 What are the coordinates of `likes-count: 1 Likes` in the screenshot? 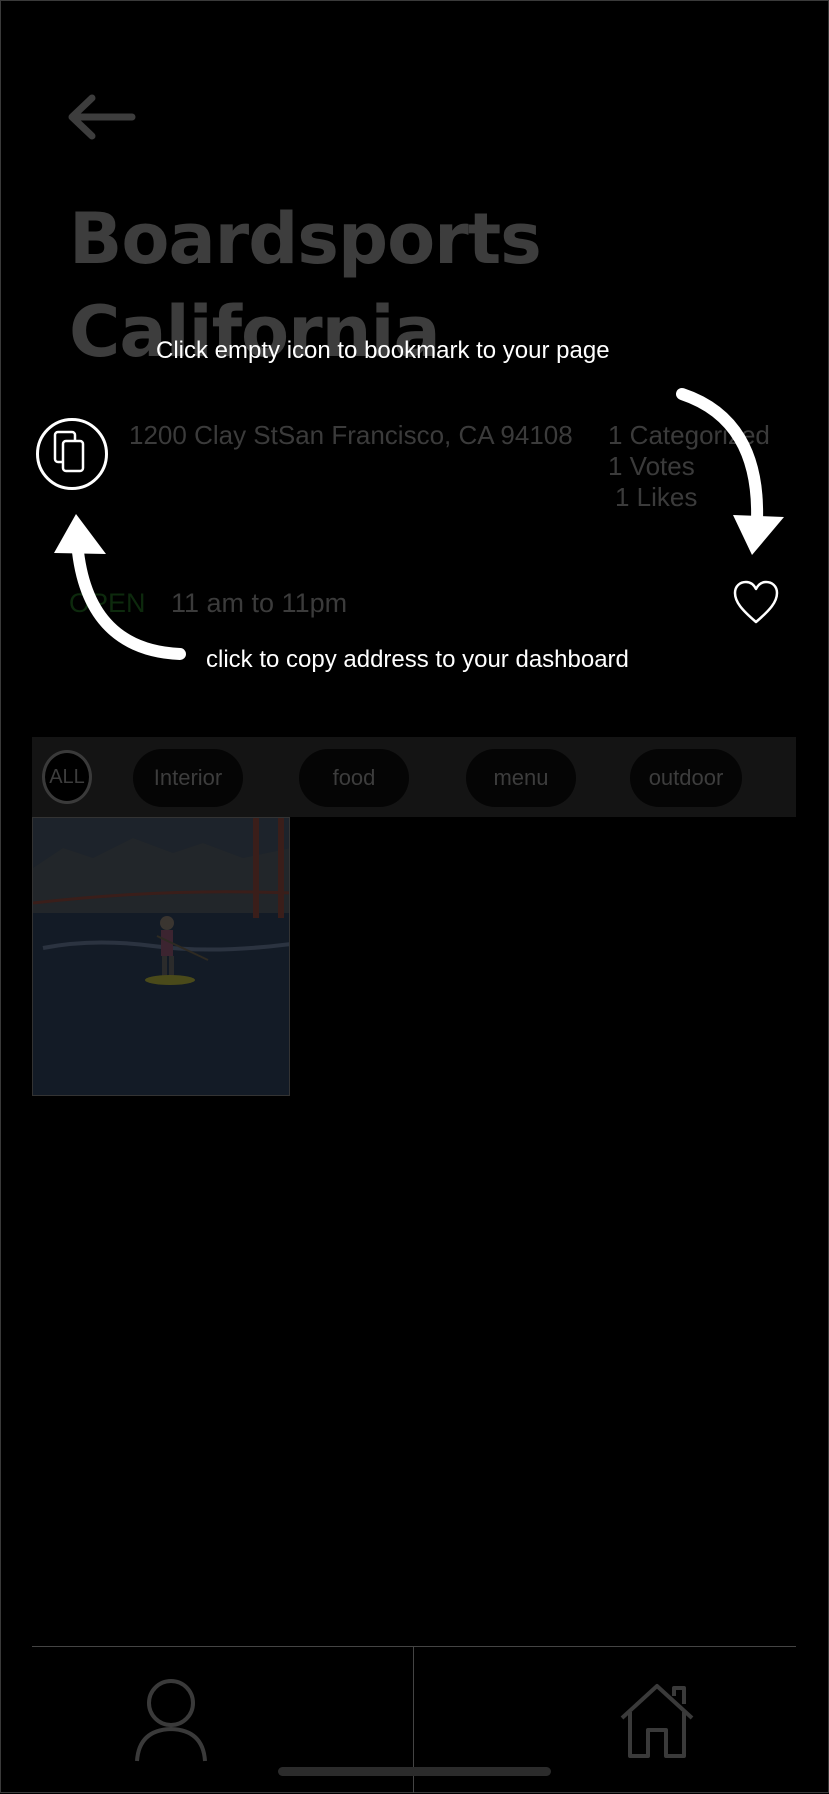 It's located at (656, 497).